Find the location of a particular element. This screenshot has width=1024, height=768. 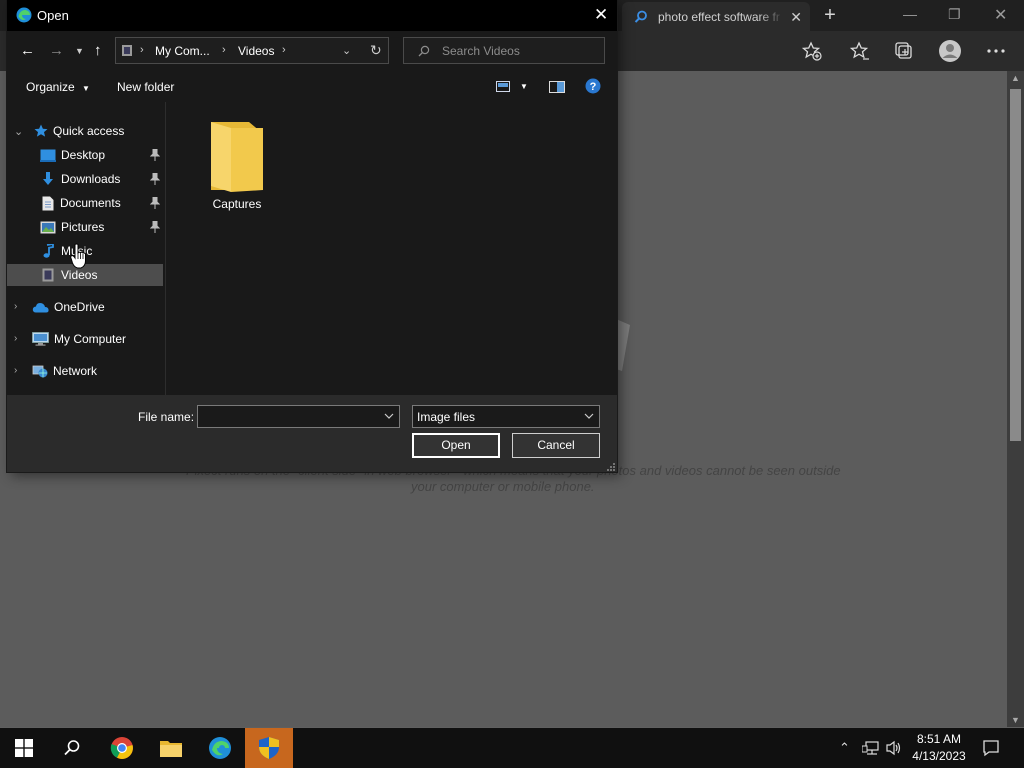

download-arrow-icon is located at coordinates (48, 178).